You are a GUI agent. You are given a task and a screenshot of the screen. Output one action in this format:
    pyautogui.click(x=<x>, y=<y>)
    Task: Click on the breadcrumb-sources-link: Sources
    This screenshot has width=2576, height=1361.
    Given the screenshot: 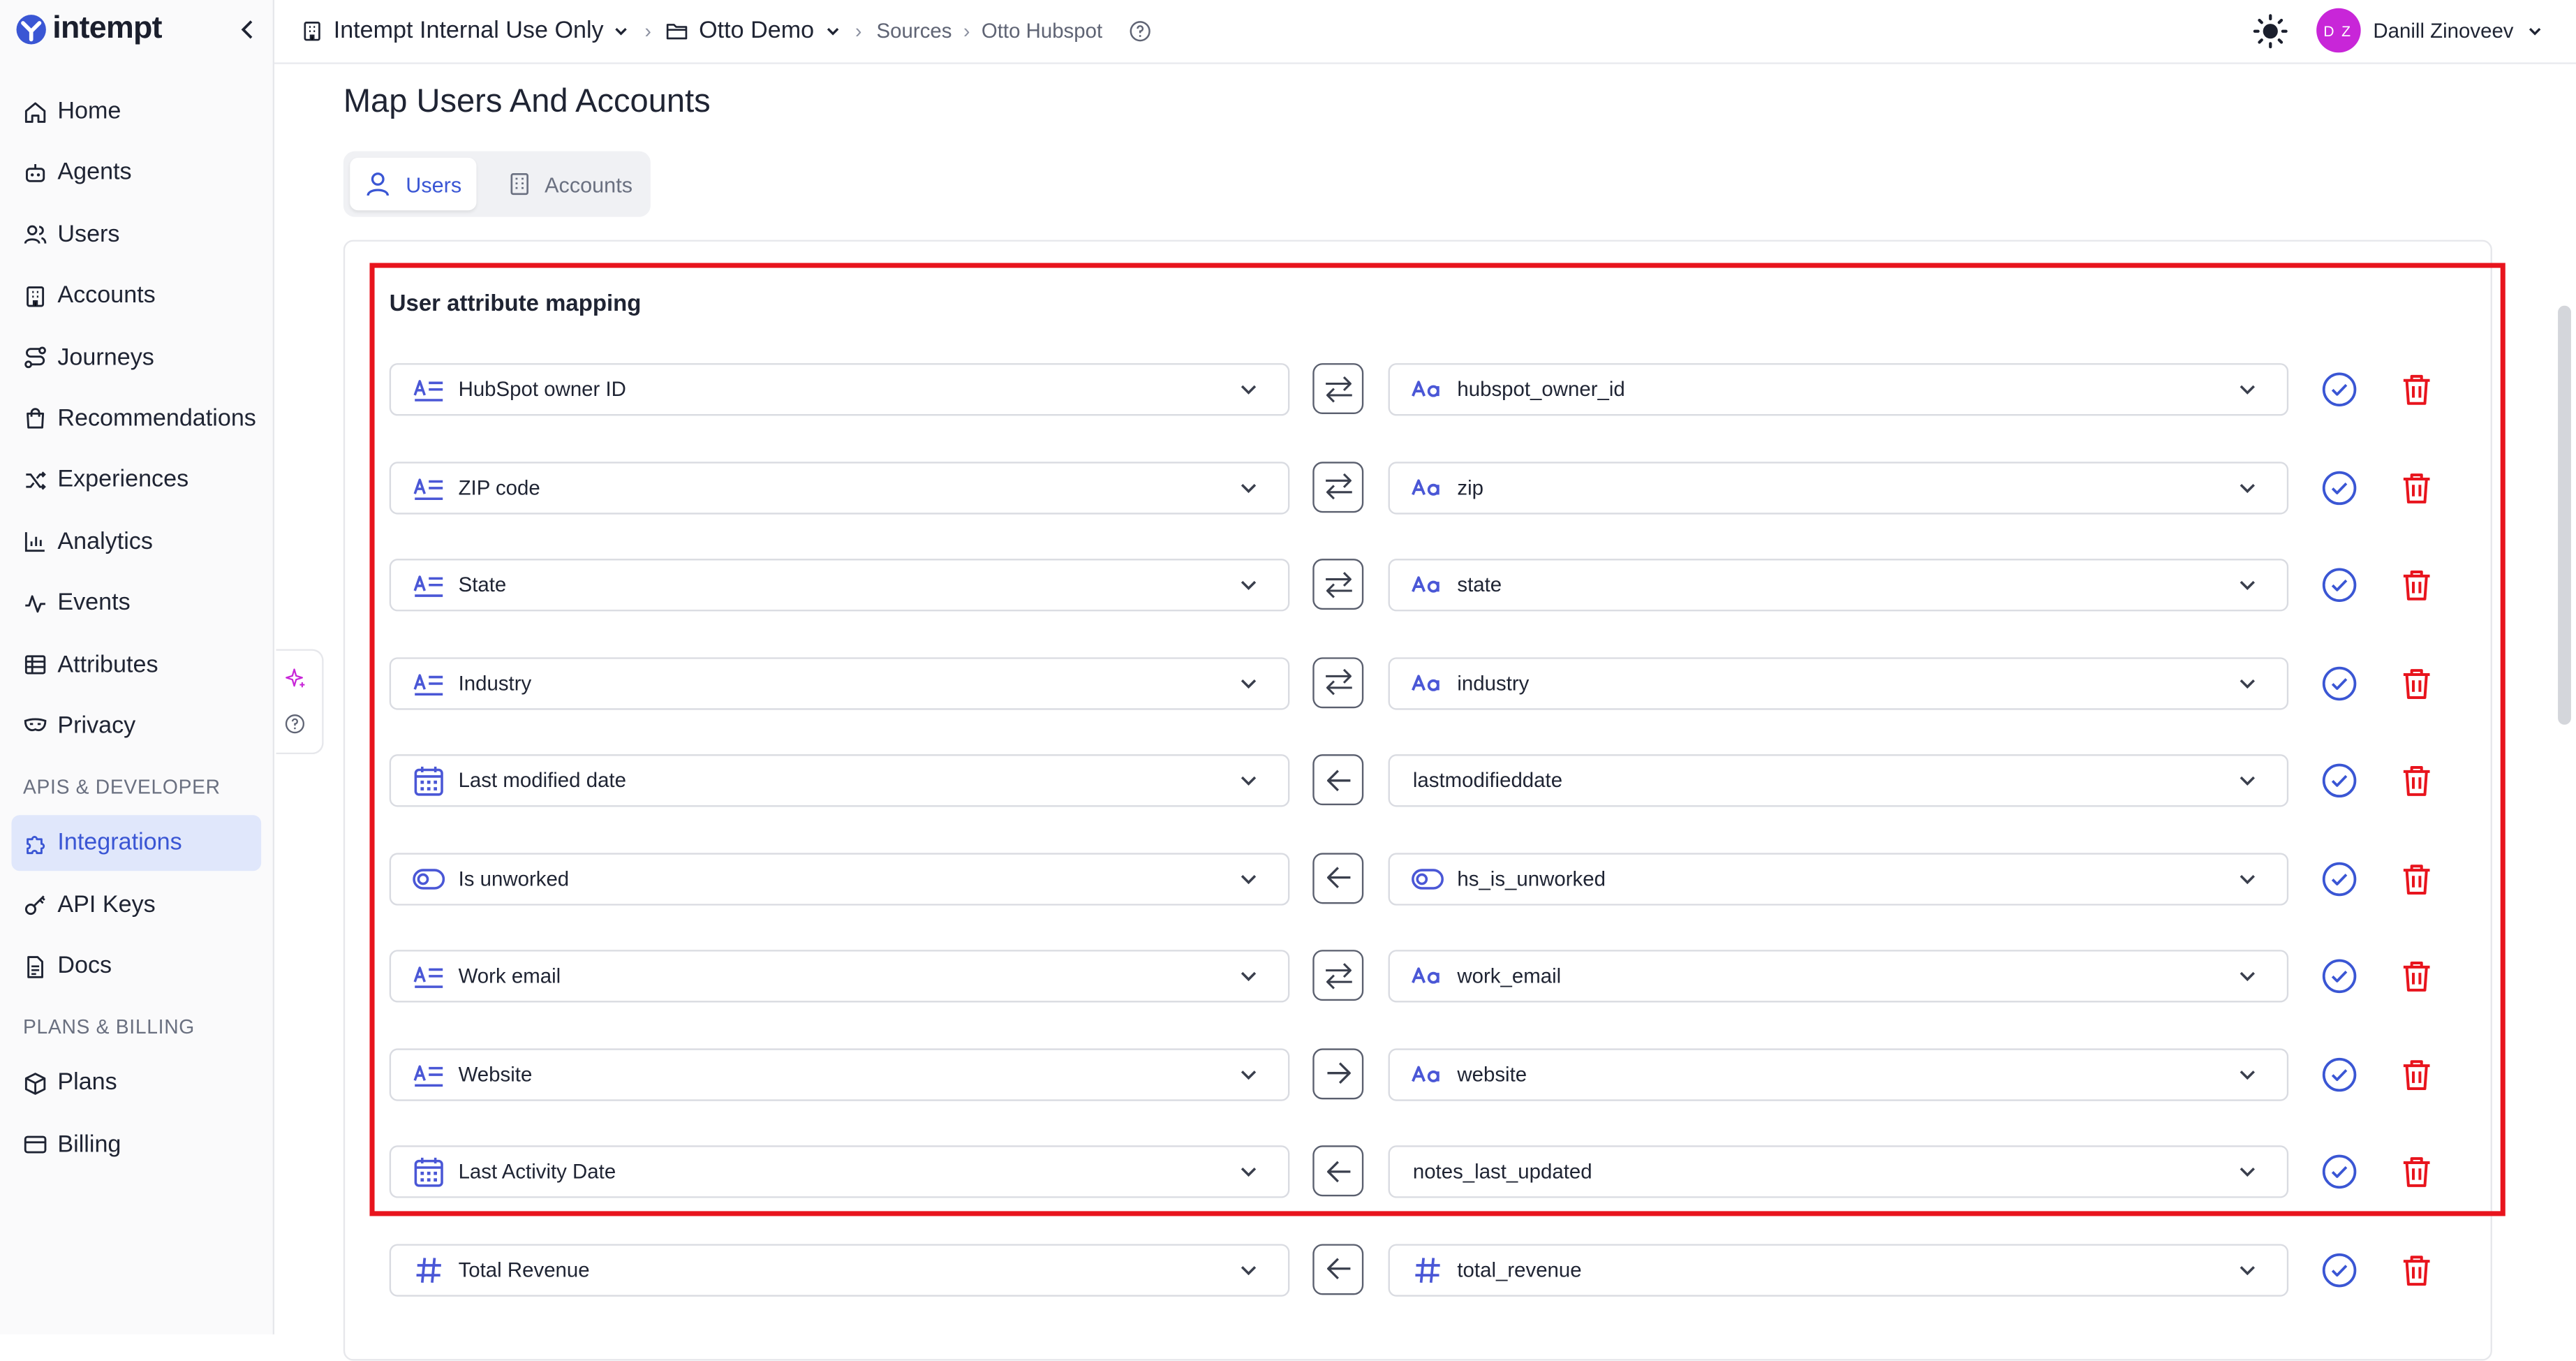 What is the action you would take?
    pyautogui.click(x=914, y=31)
    